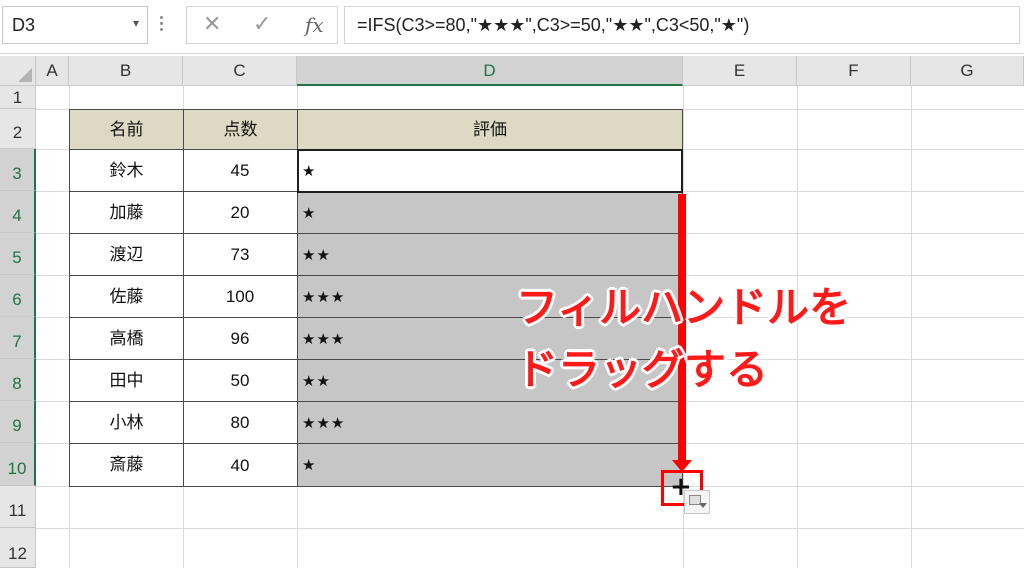 The height and width of the screenshot is (568, 1024). Describe the element at coordinates (240, 381) in the screenshot. I see `score-cell: 50` at that location.